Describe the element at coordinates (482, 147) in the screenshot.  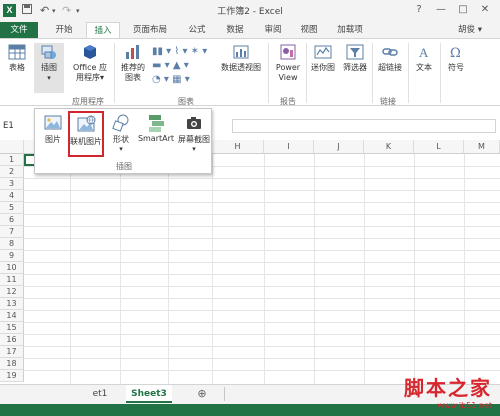
I see `column-header: M` at that location.